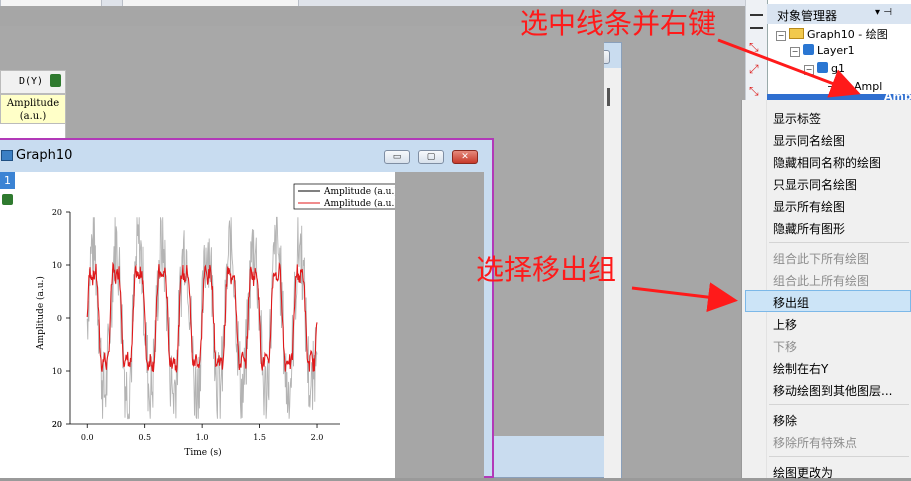 Image resolution: width=911 pixels, height=481 pixels. Describe the element at coordinates (746, 175) in the screenshot. I see `annotation-arrows` at that location.